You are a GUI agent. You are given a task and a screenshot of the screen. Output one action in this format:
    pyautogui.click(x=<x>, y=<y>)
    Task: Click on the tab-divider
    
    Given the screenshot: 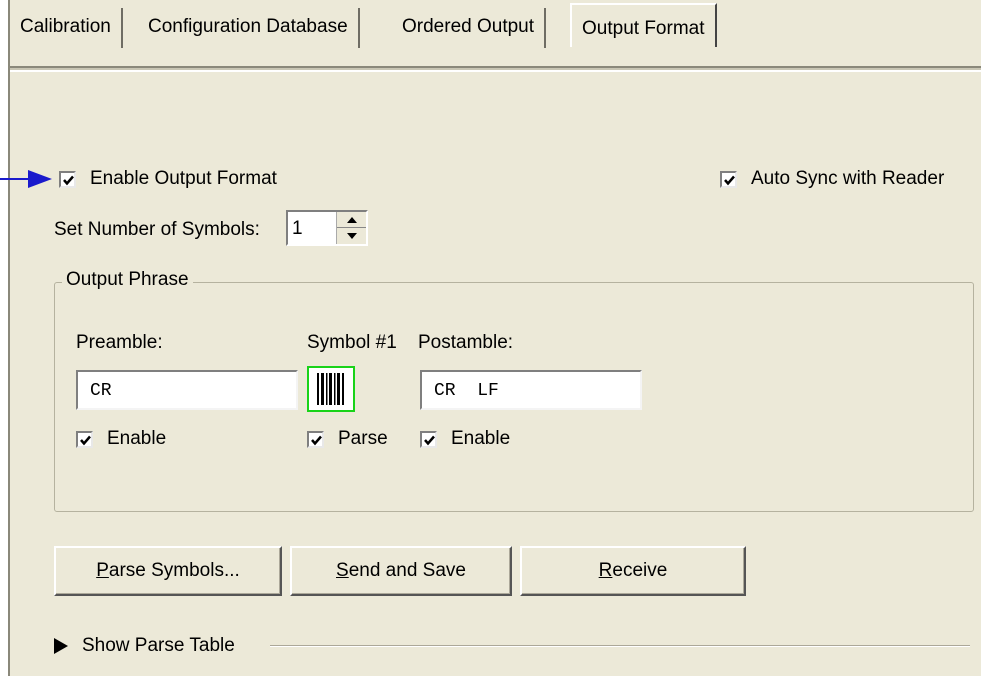 What is the action you would take?
    pyautogui.click(x=495, y=69)
    